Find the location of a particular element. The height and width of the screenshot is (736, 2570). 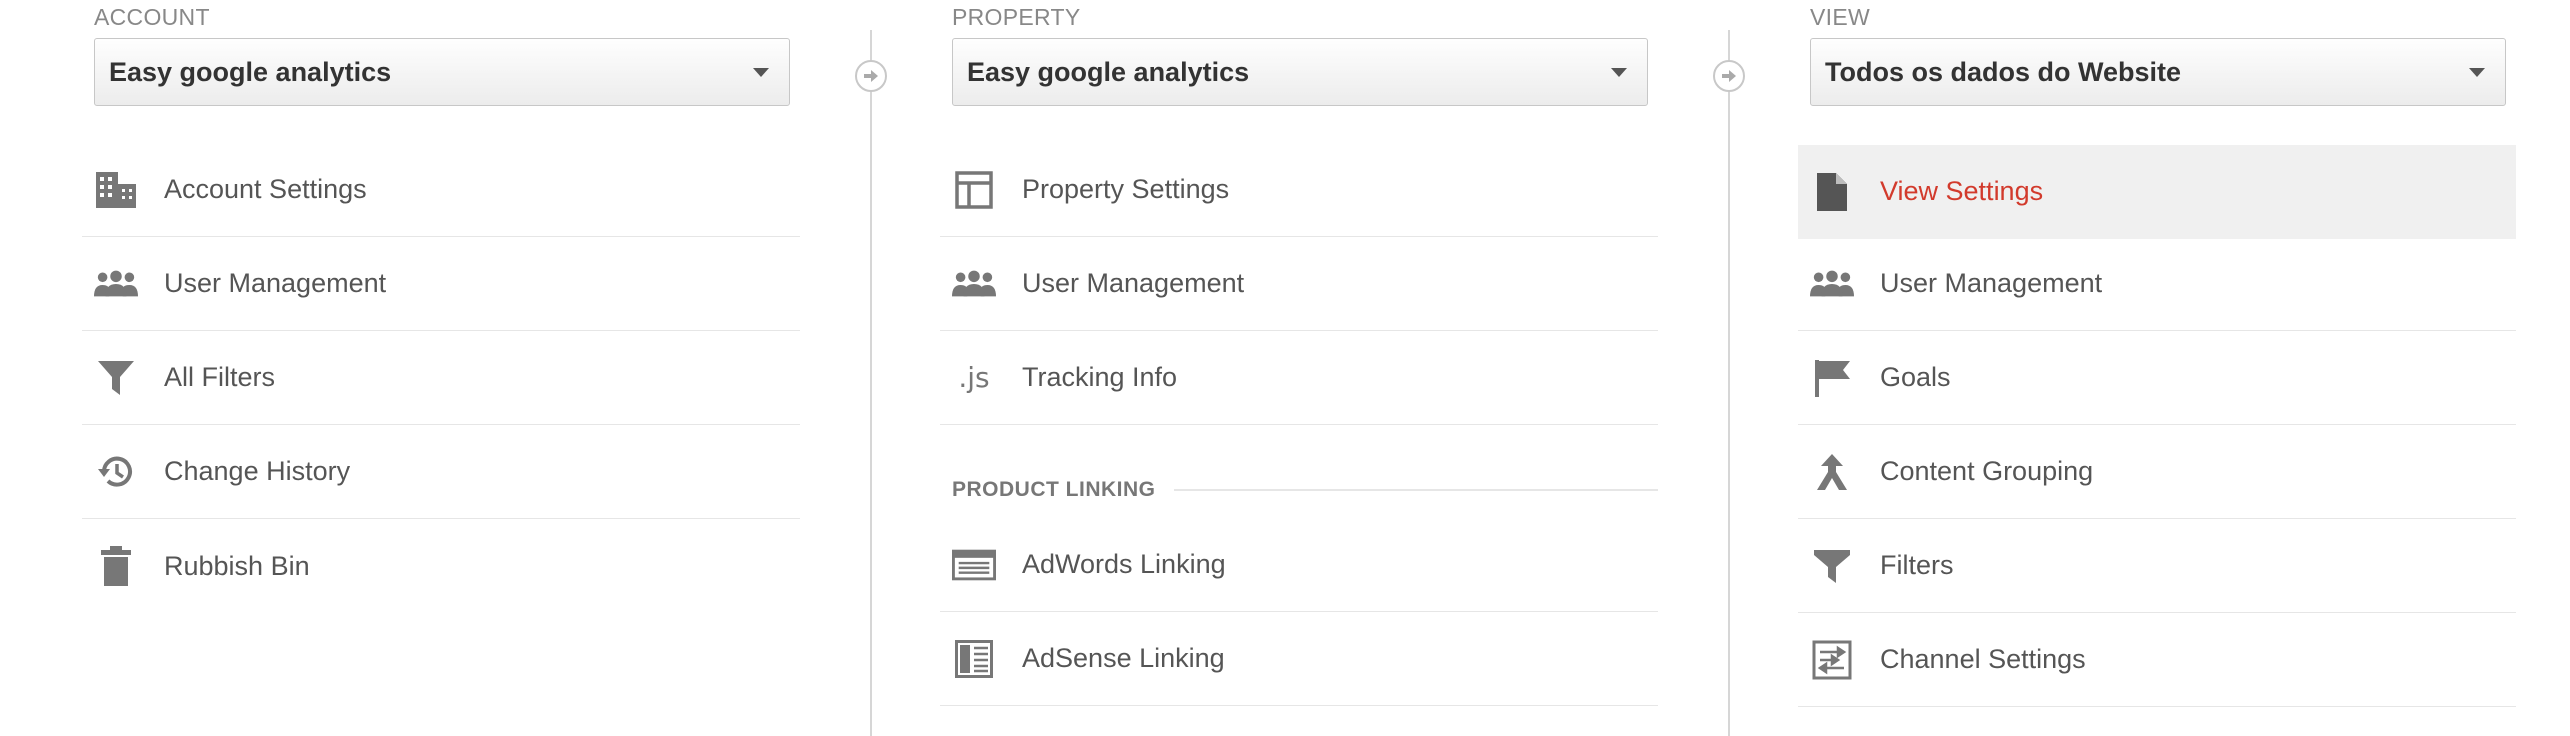

property-user-management-label: User Management is located at coordinates (1133, 283).